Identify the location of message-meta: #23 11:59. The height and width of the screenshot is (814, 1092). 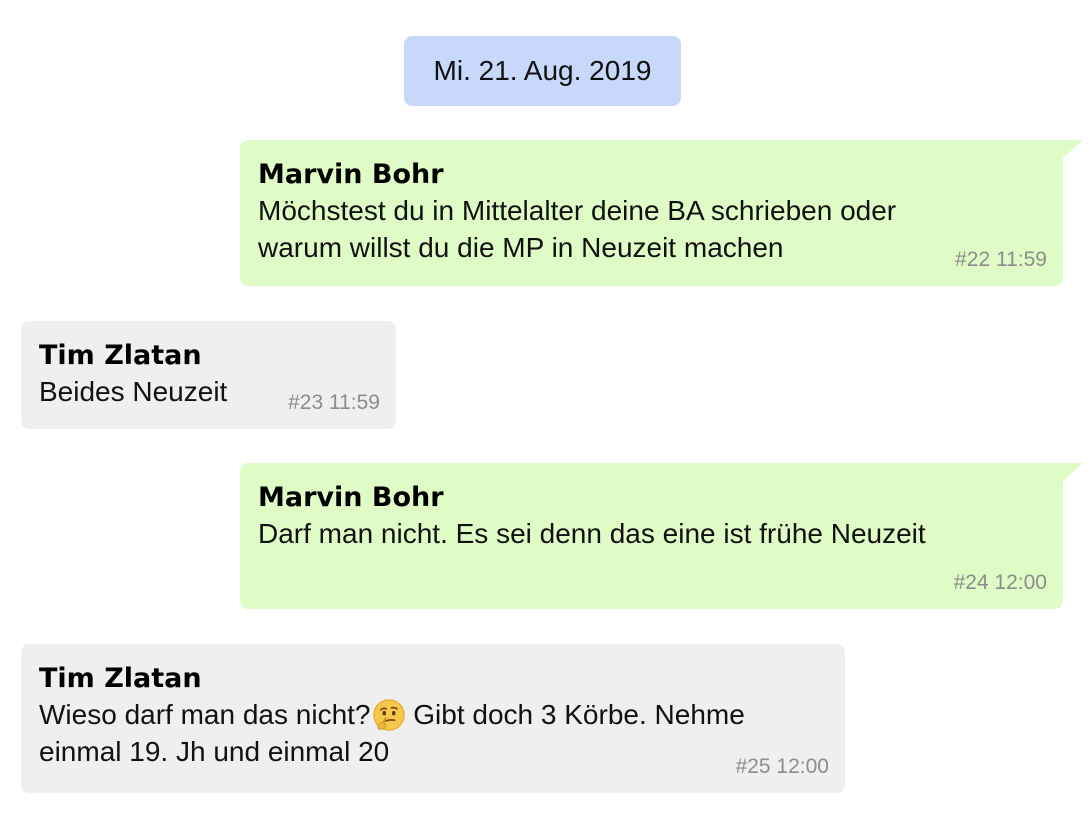
(334, 402).